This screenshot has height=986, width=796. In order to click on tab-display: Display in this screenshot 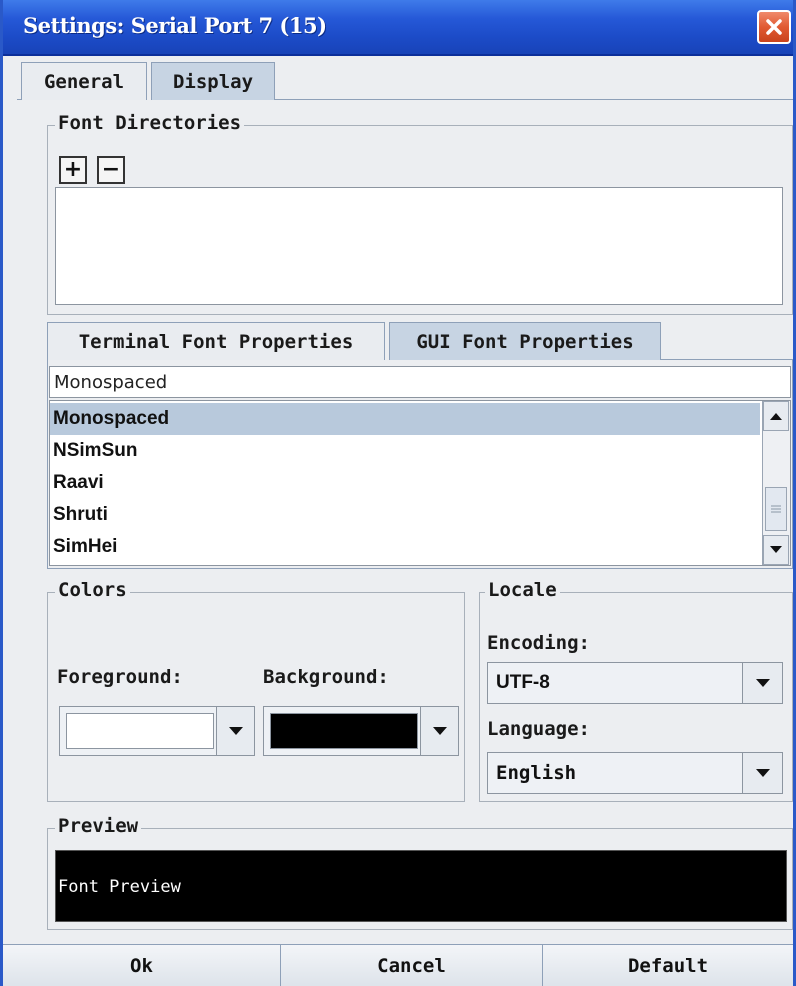, I will do `click(213, 81)`.